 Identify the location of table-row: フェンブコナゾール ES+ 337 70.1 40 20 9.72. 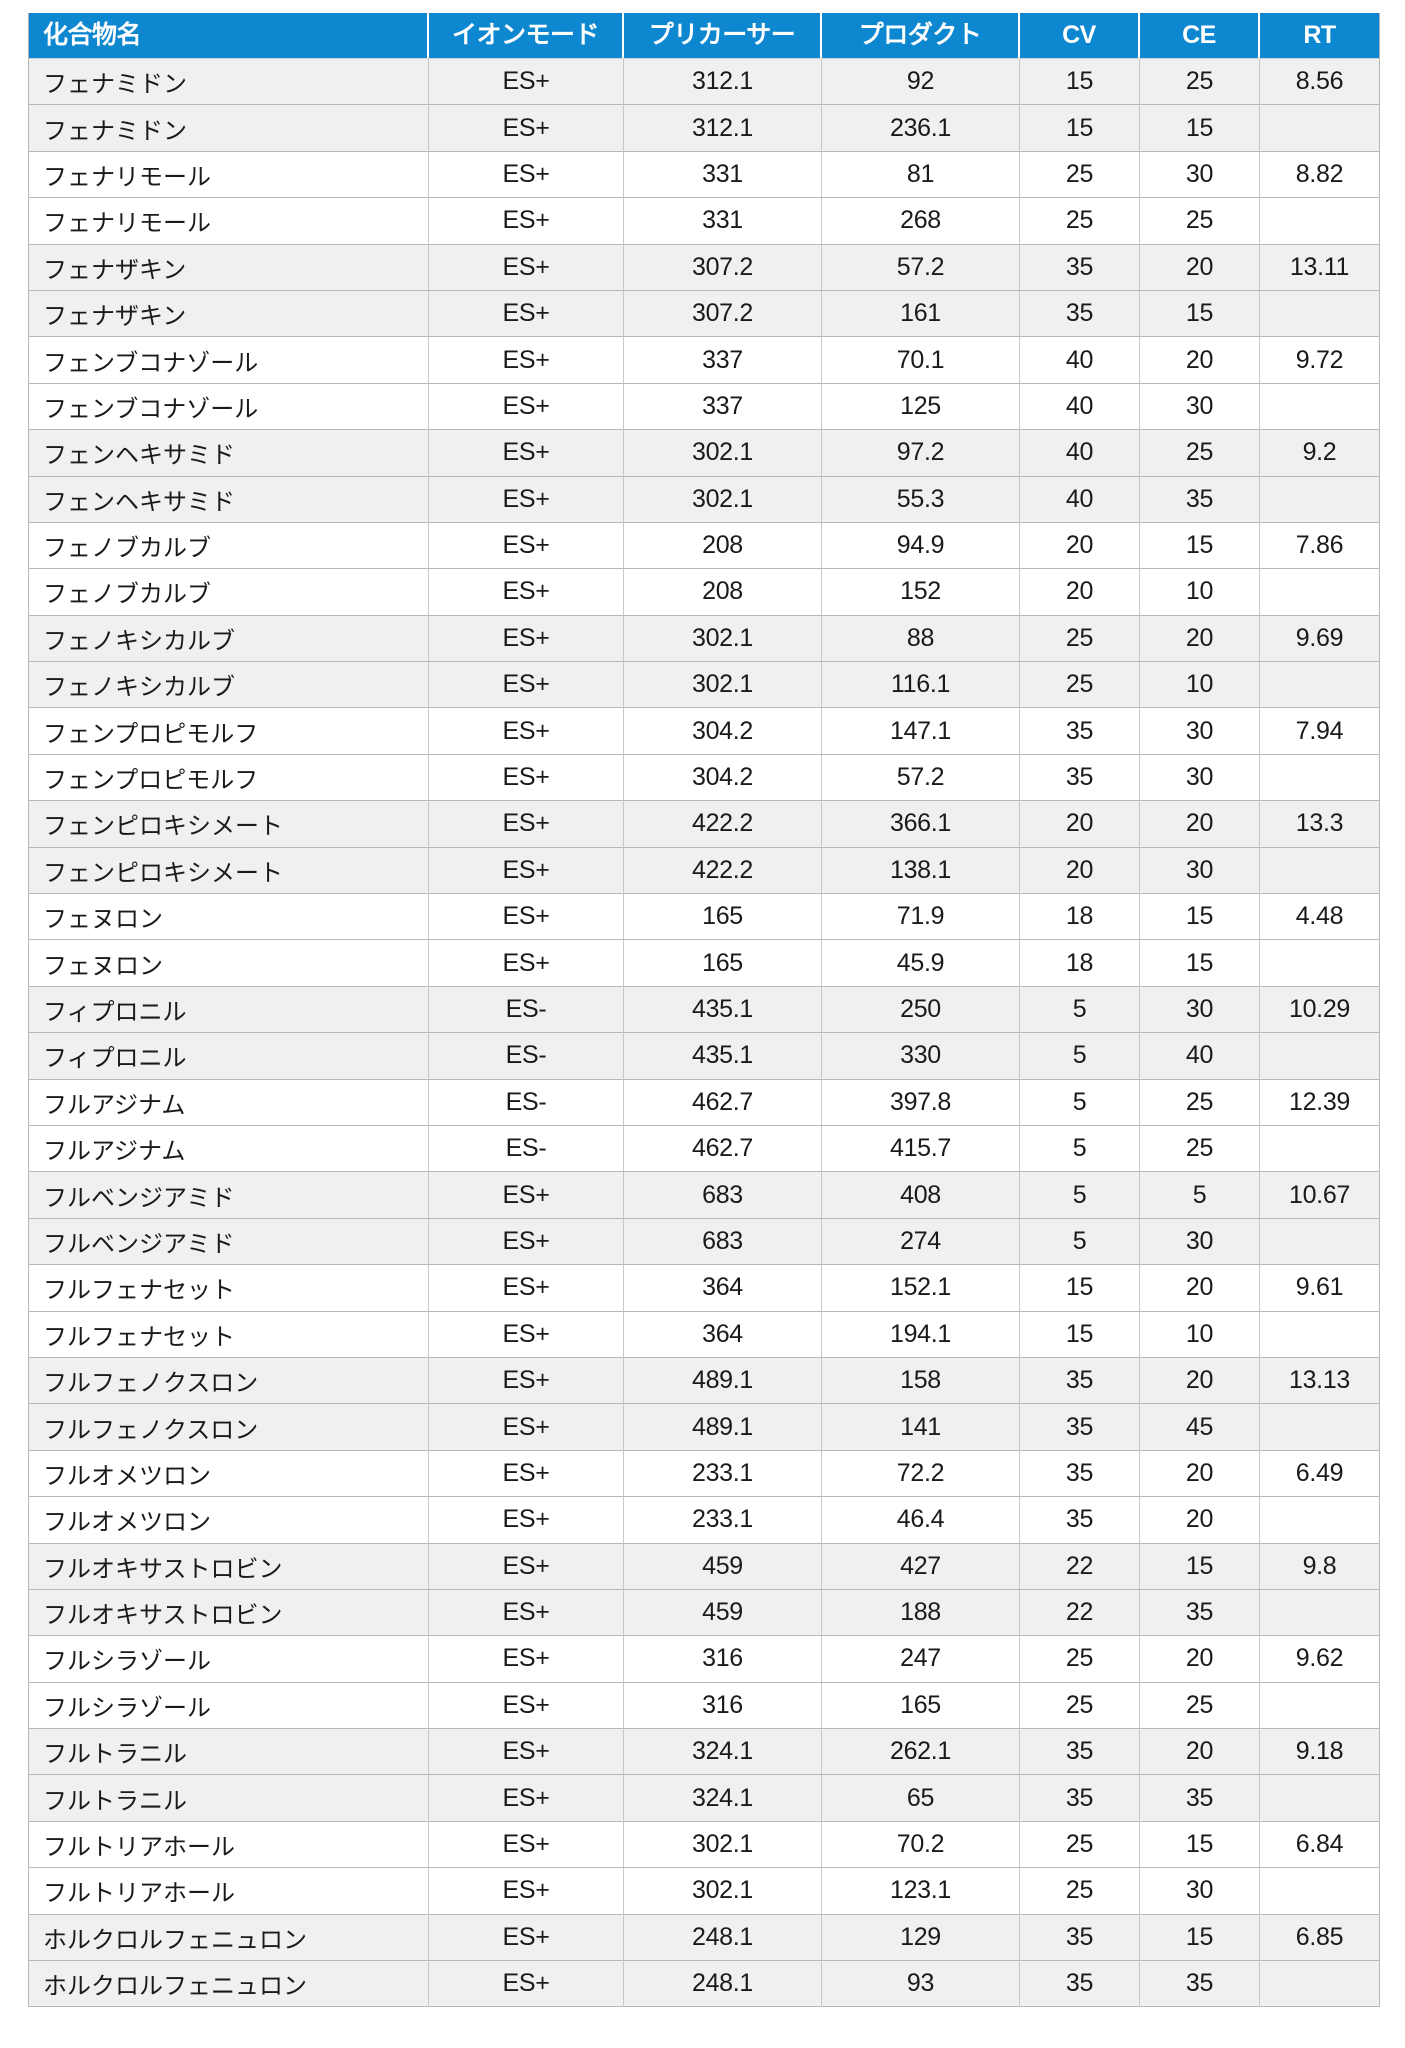
(704, 360).